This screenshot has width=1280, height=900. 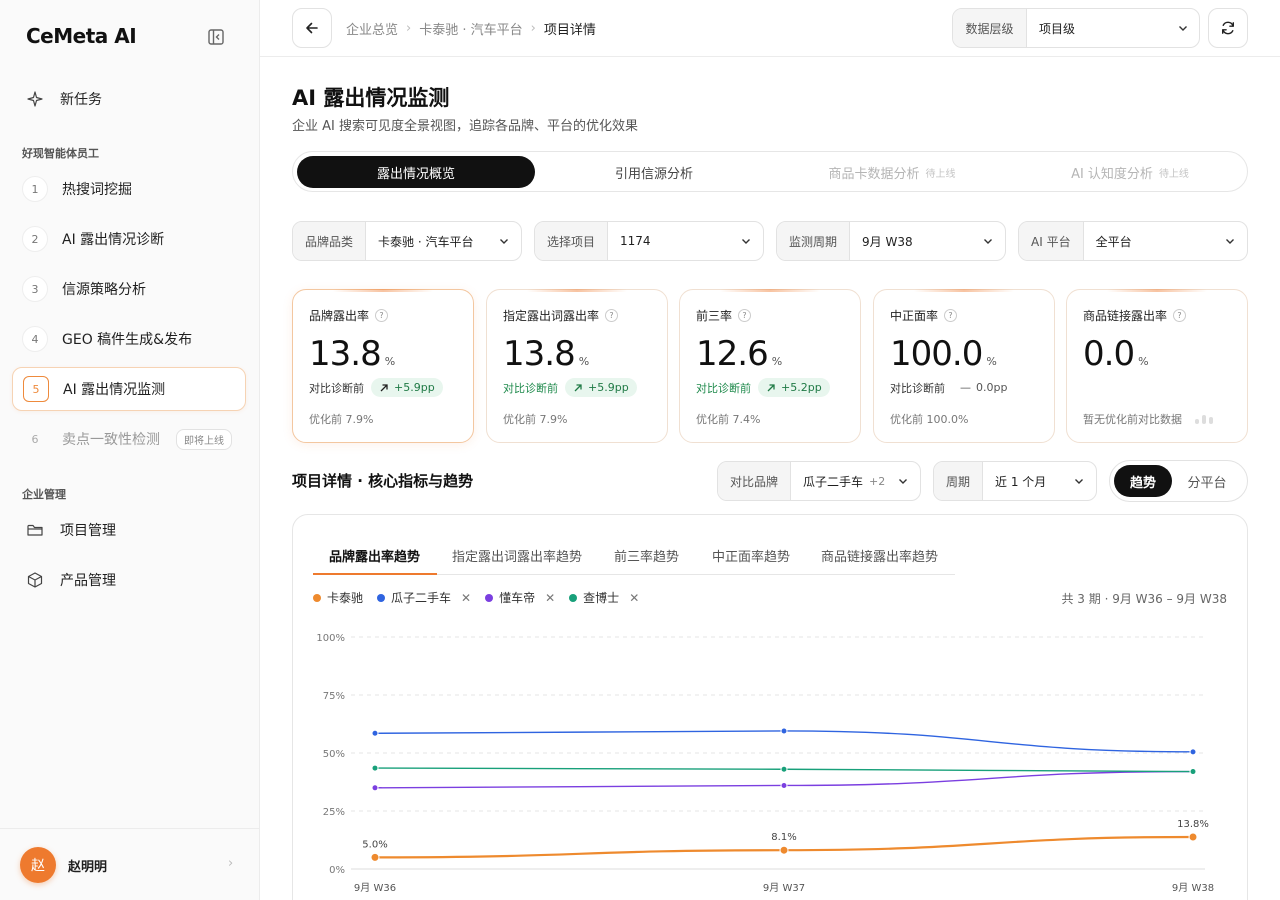 I want to click on y-tick-label: 100%, so click(x=330, y=638).